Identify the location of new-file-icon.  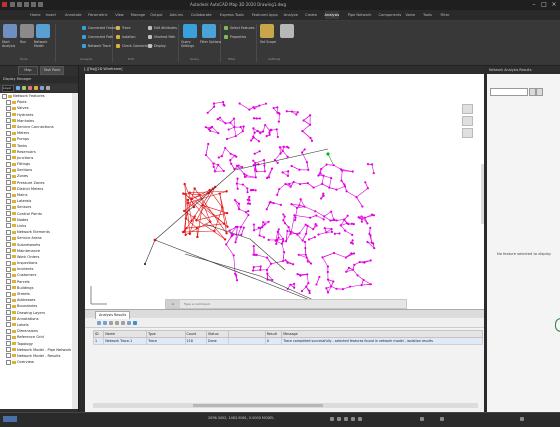
(12, 4).